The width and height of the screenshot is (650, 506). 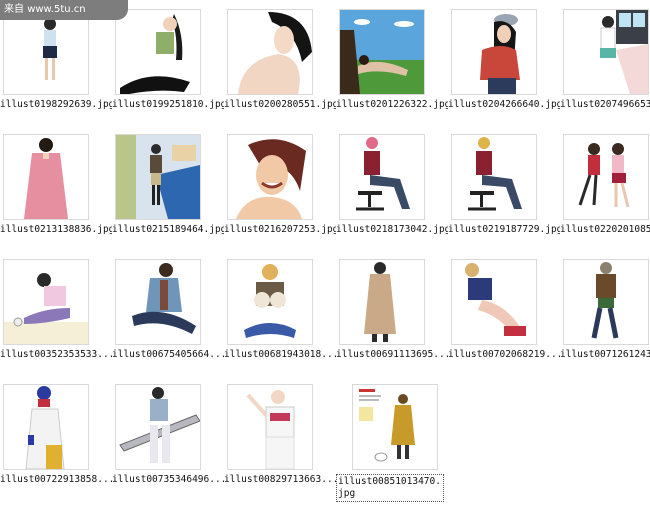 I want to click on file-item: illust0201226322.jpg, so click(x=392, y=70).